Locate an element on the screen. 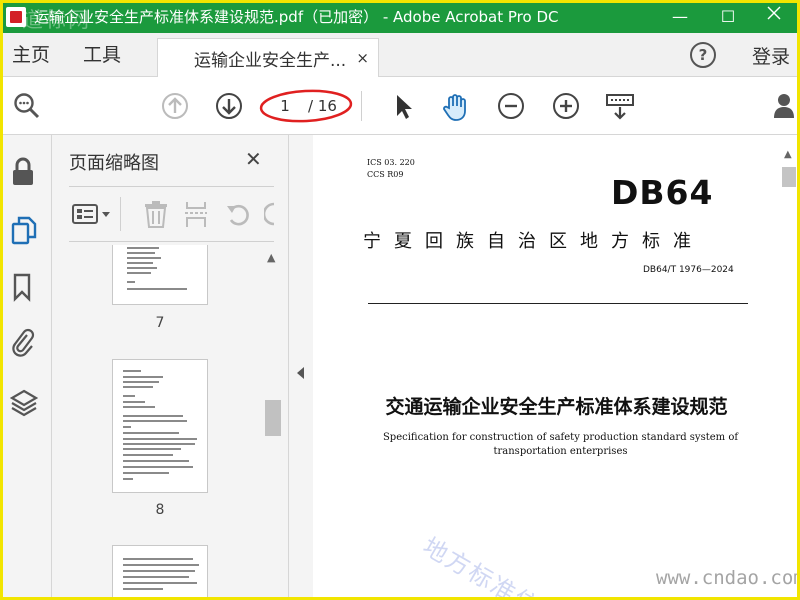  acrobat-app-icon is located at coordinates (16, 16).